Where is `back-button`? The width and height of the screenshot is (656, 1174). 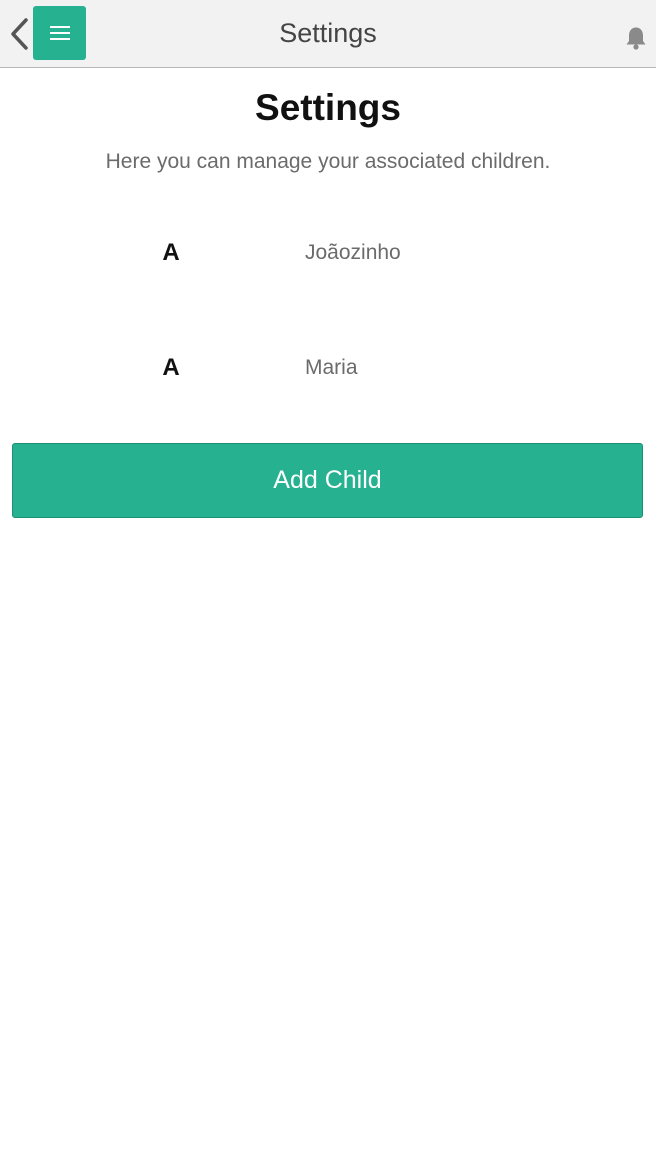 back-button is located at coordinates (19, 34).